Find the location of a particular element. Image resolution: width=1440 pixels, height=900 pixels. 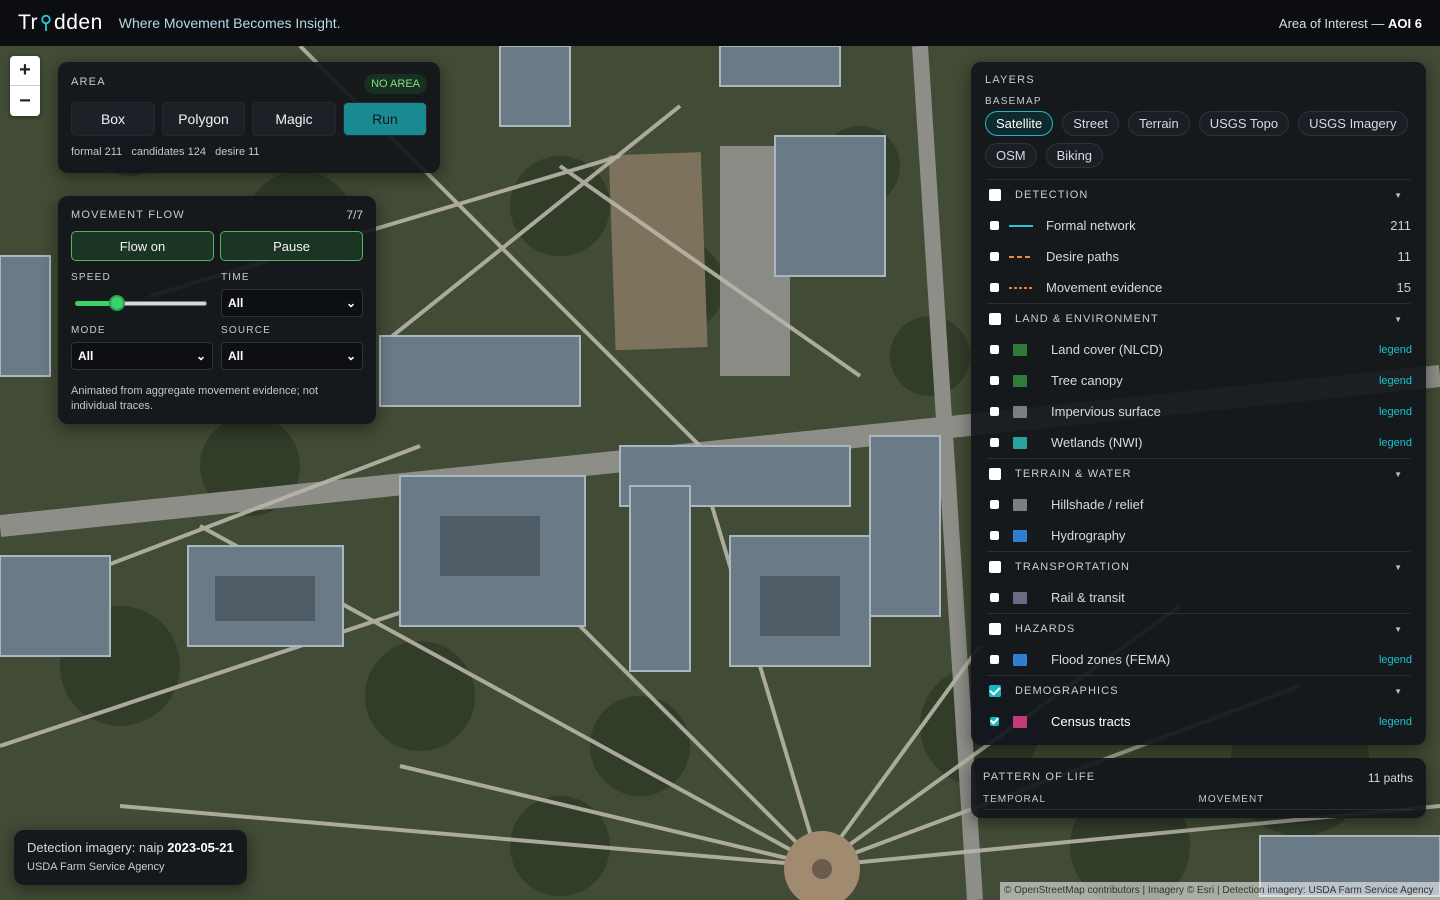

layer-row-formal-network: Formal network 211 is located at coordinates (1198, 225).